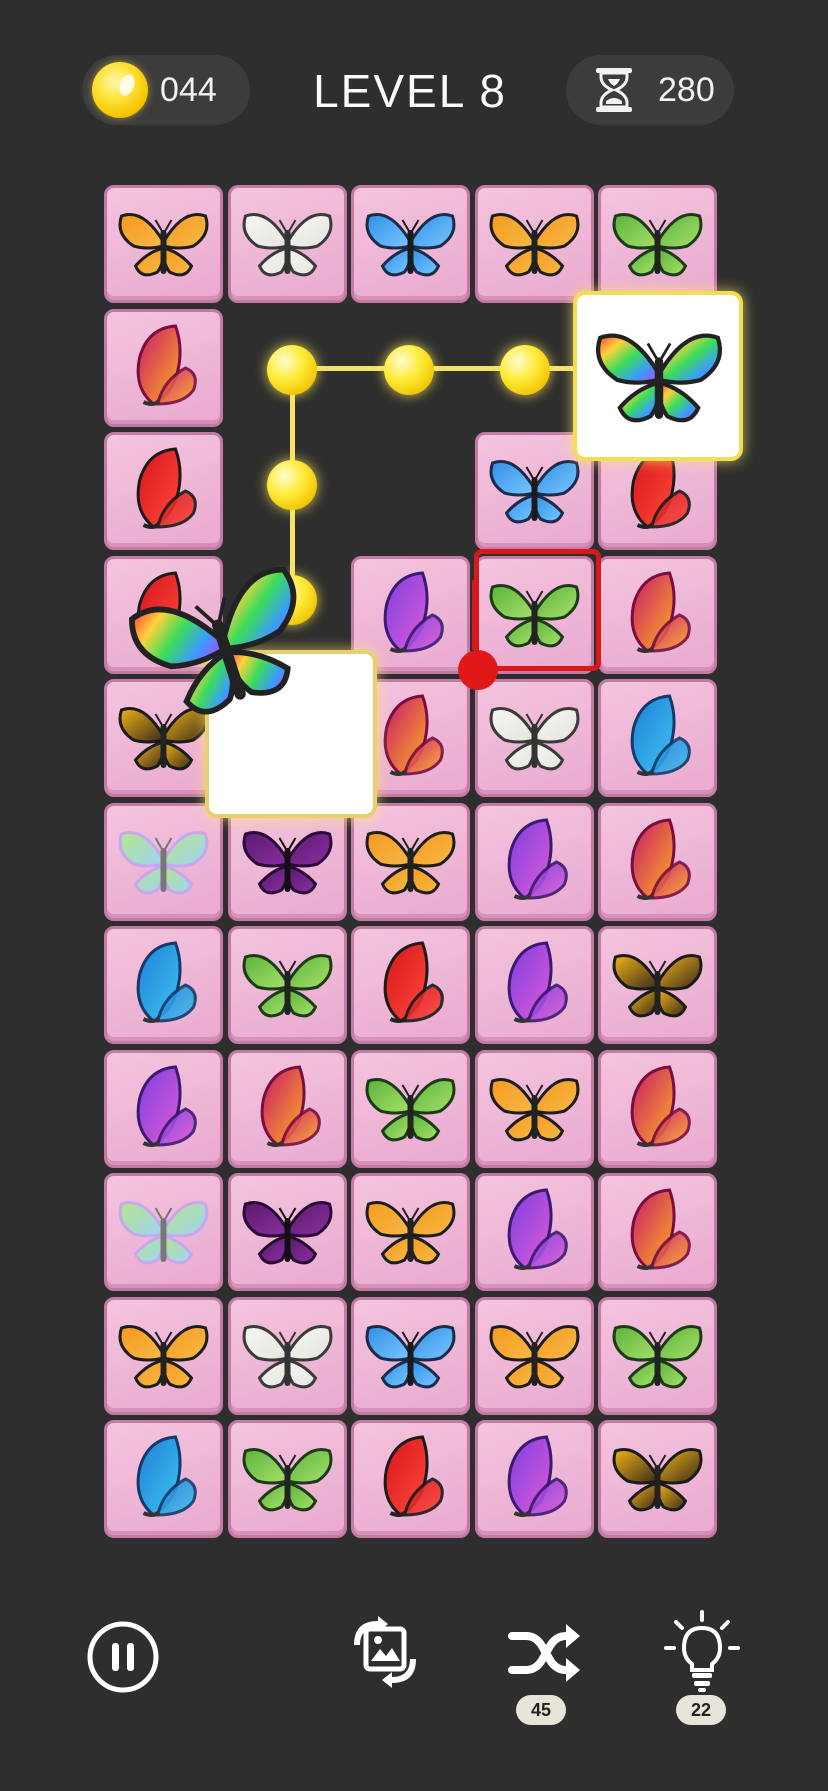 The image size is (828, 1791). Describe the element at coordinates (701, 1710) in the screenshot. I see `hint-count-badge: 22` at that location.